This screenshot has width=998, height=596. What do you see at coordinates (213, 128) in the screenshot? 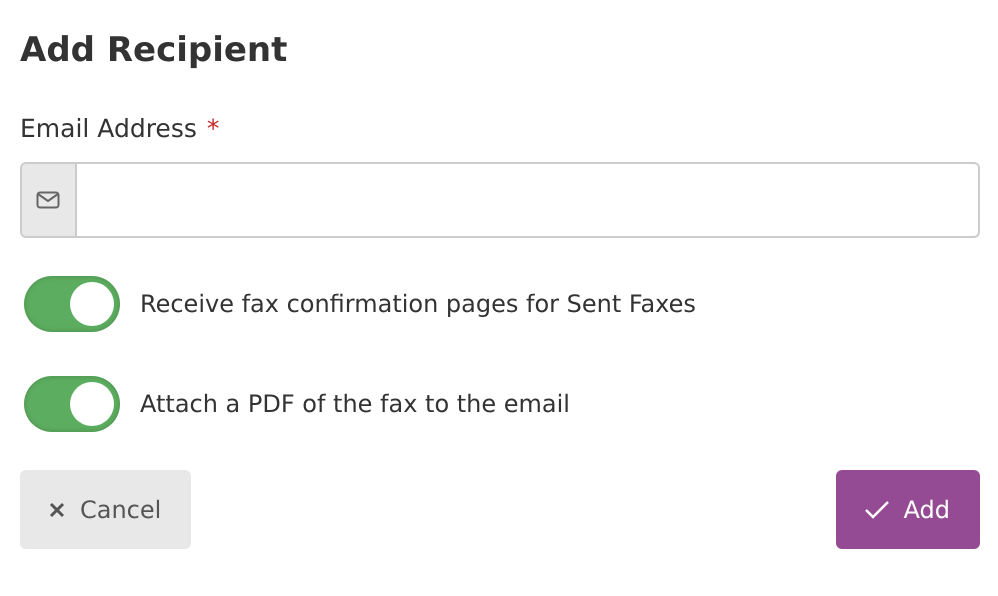
I see `required-mark: *` at bounding box center [213, 128].